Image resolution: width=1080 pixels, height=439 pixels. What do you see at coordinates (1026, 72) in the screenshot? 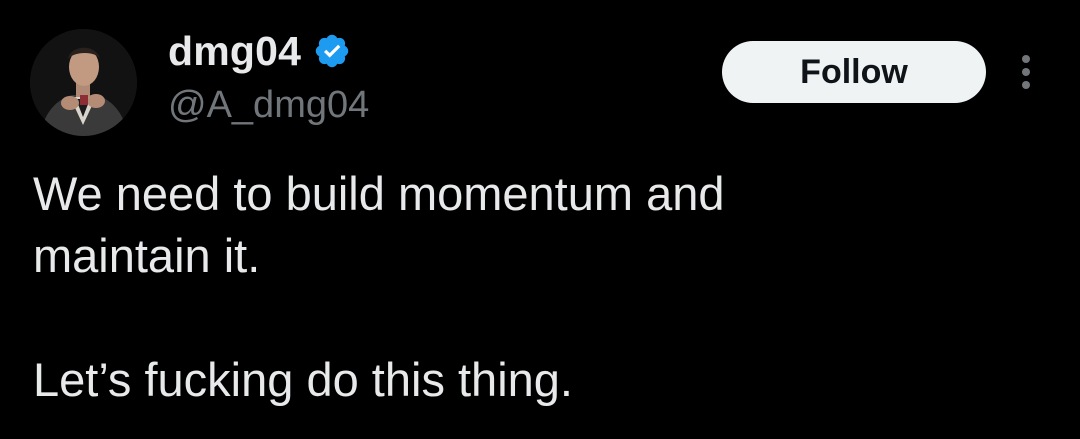
I see `more-options-icon` at bounding box center [1026, 72].